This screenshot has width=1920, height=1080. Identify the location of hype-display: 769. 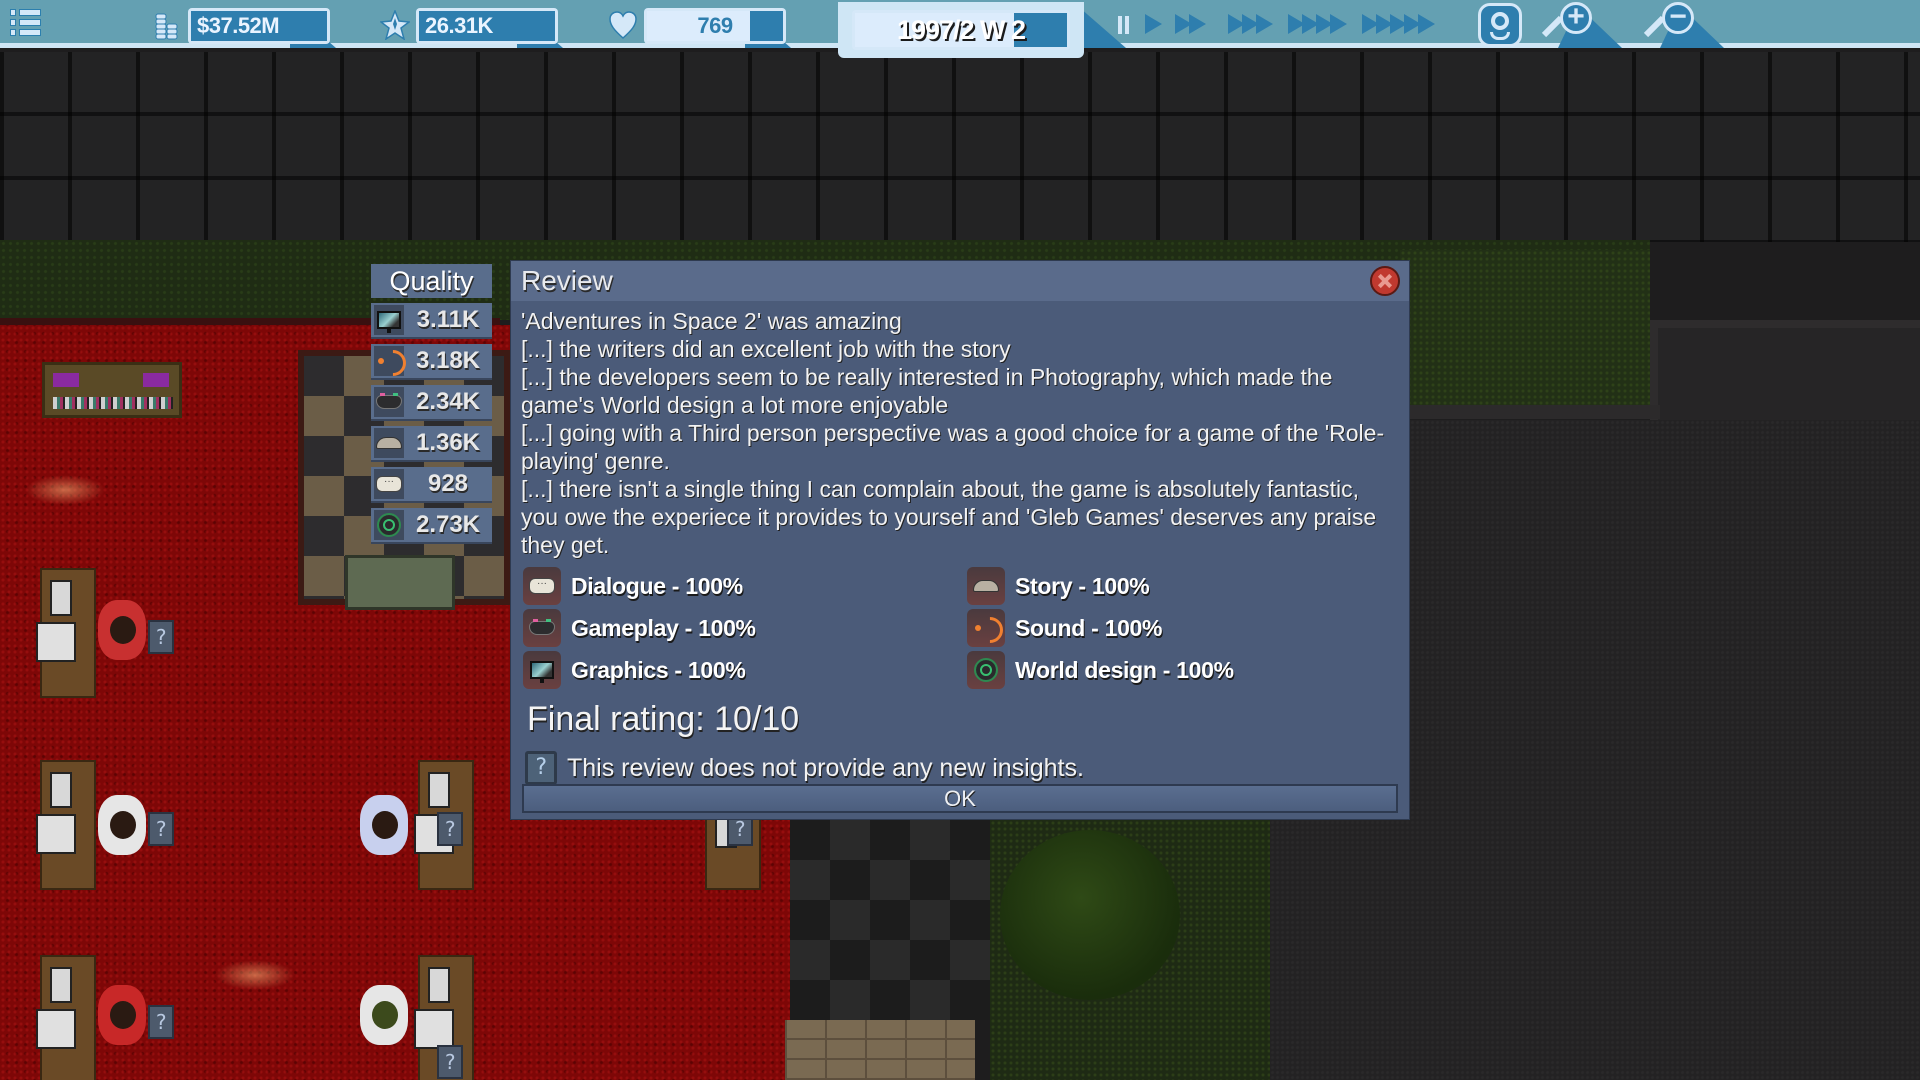
(715, 26).